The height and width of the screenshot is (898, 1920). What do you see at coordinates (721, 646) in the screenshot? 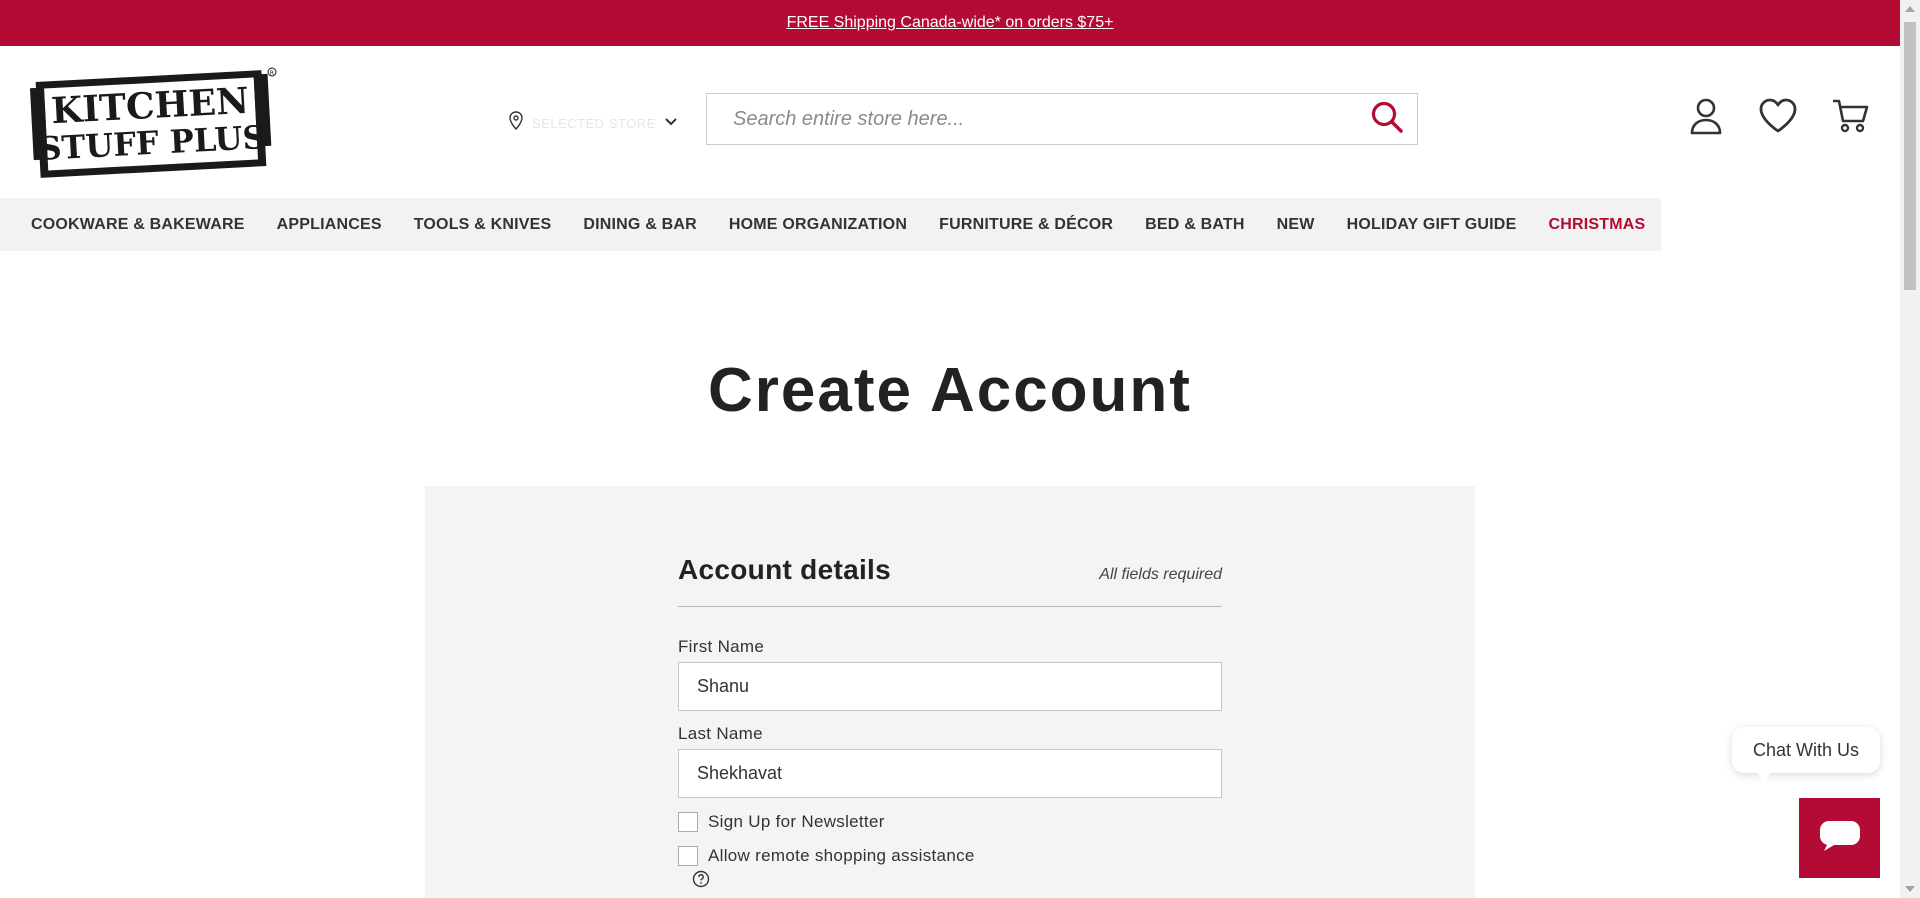
I see `first-name-label: First Name` at bounding box center [721, 646].